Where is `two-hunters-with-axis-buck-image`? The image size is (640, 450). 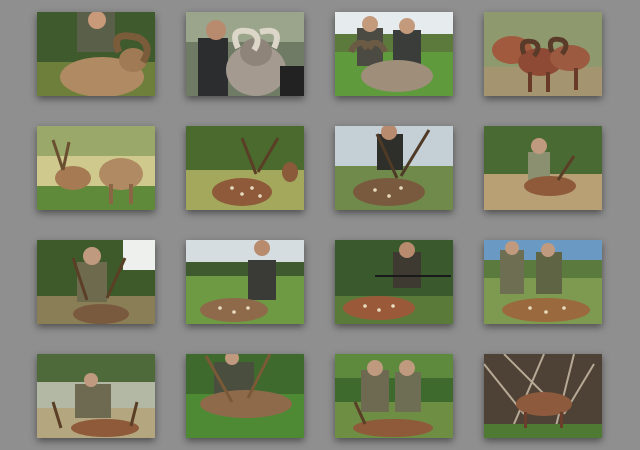 two-hunters-with-axis-buck-image is located at coordinates (394, 396).